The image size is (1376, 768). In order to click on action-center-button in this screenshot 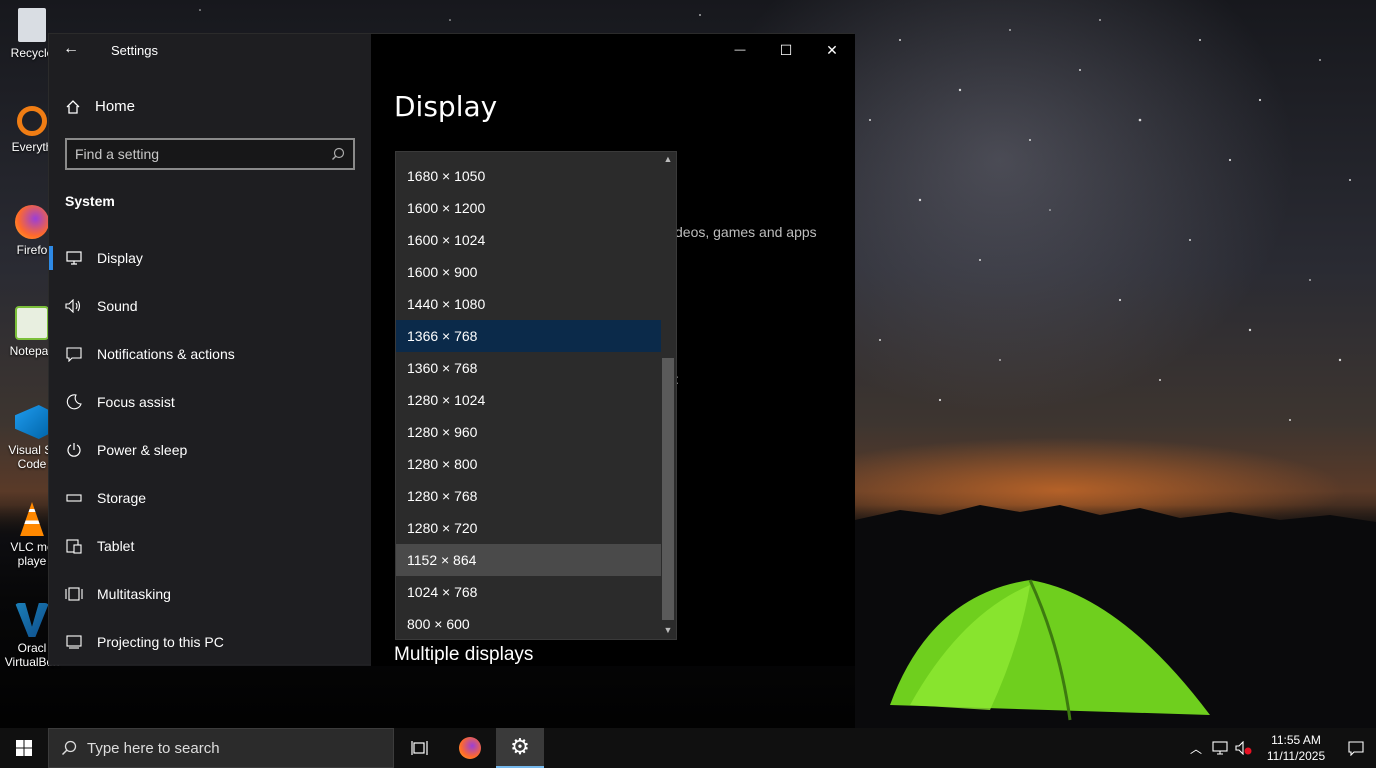, I will do `click(1356, 748)`.